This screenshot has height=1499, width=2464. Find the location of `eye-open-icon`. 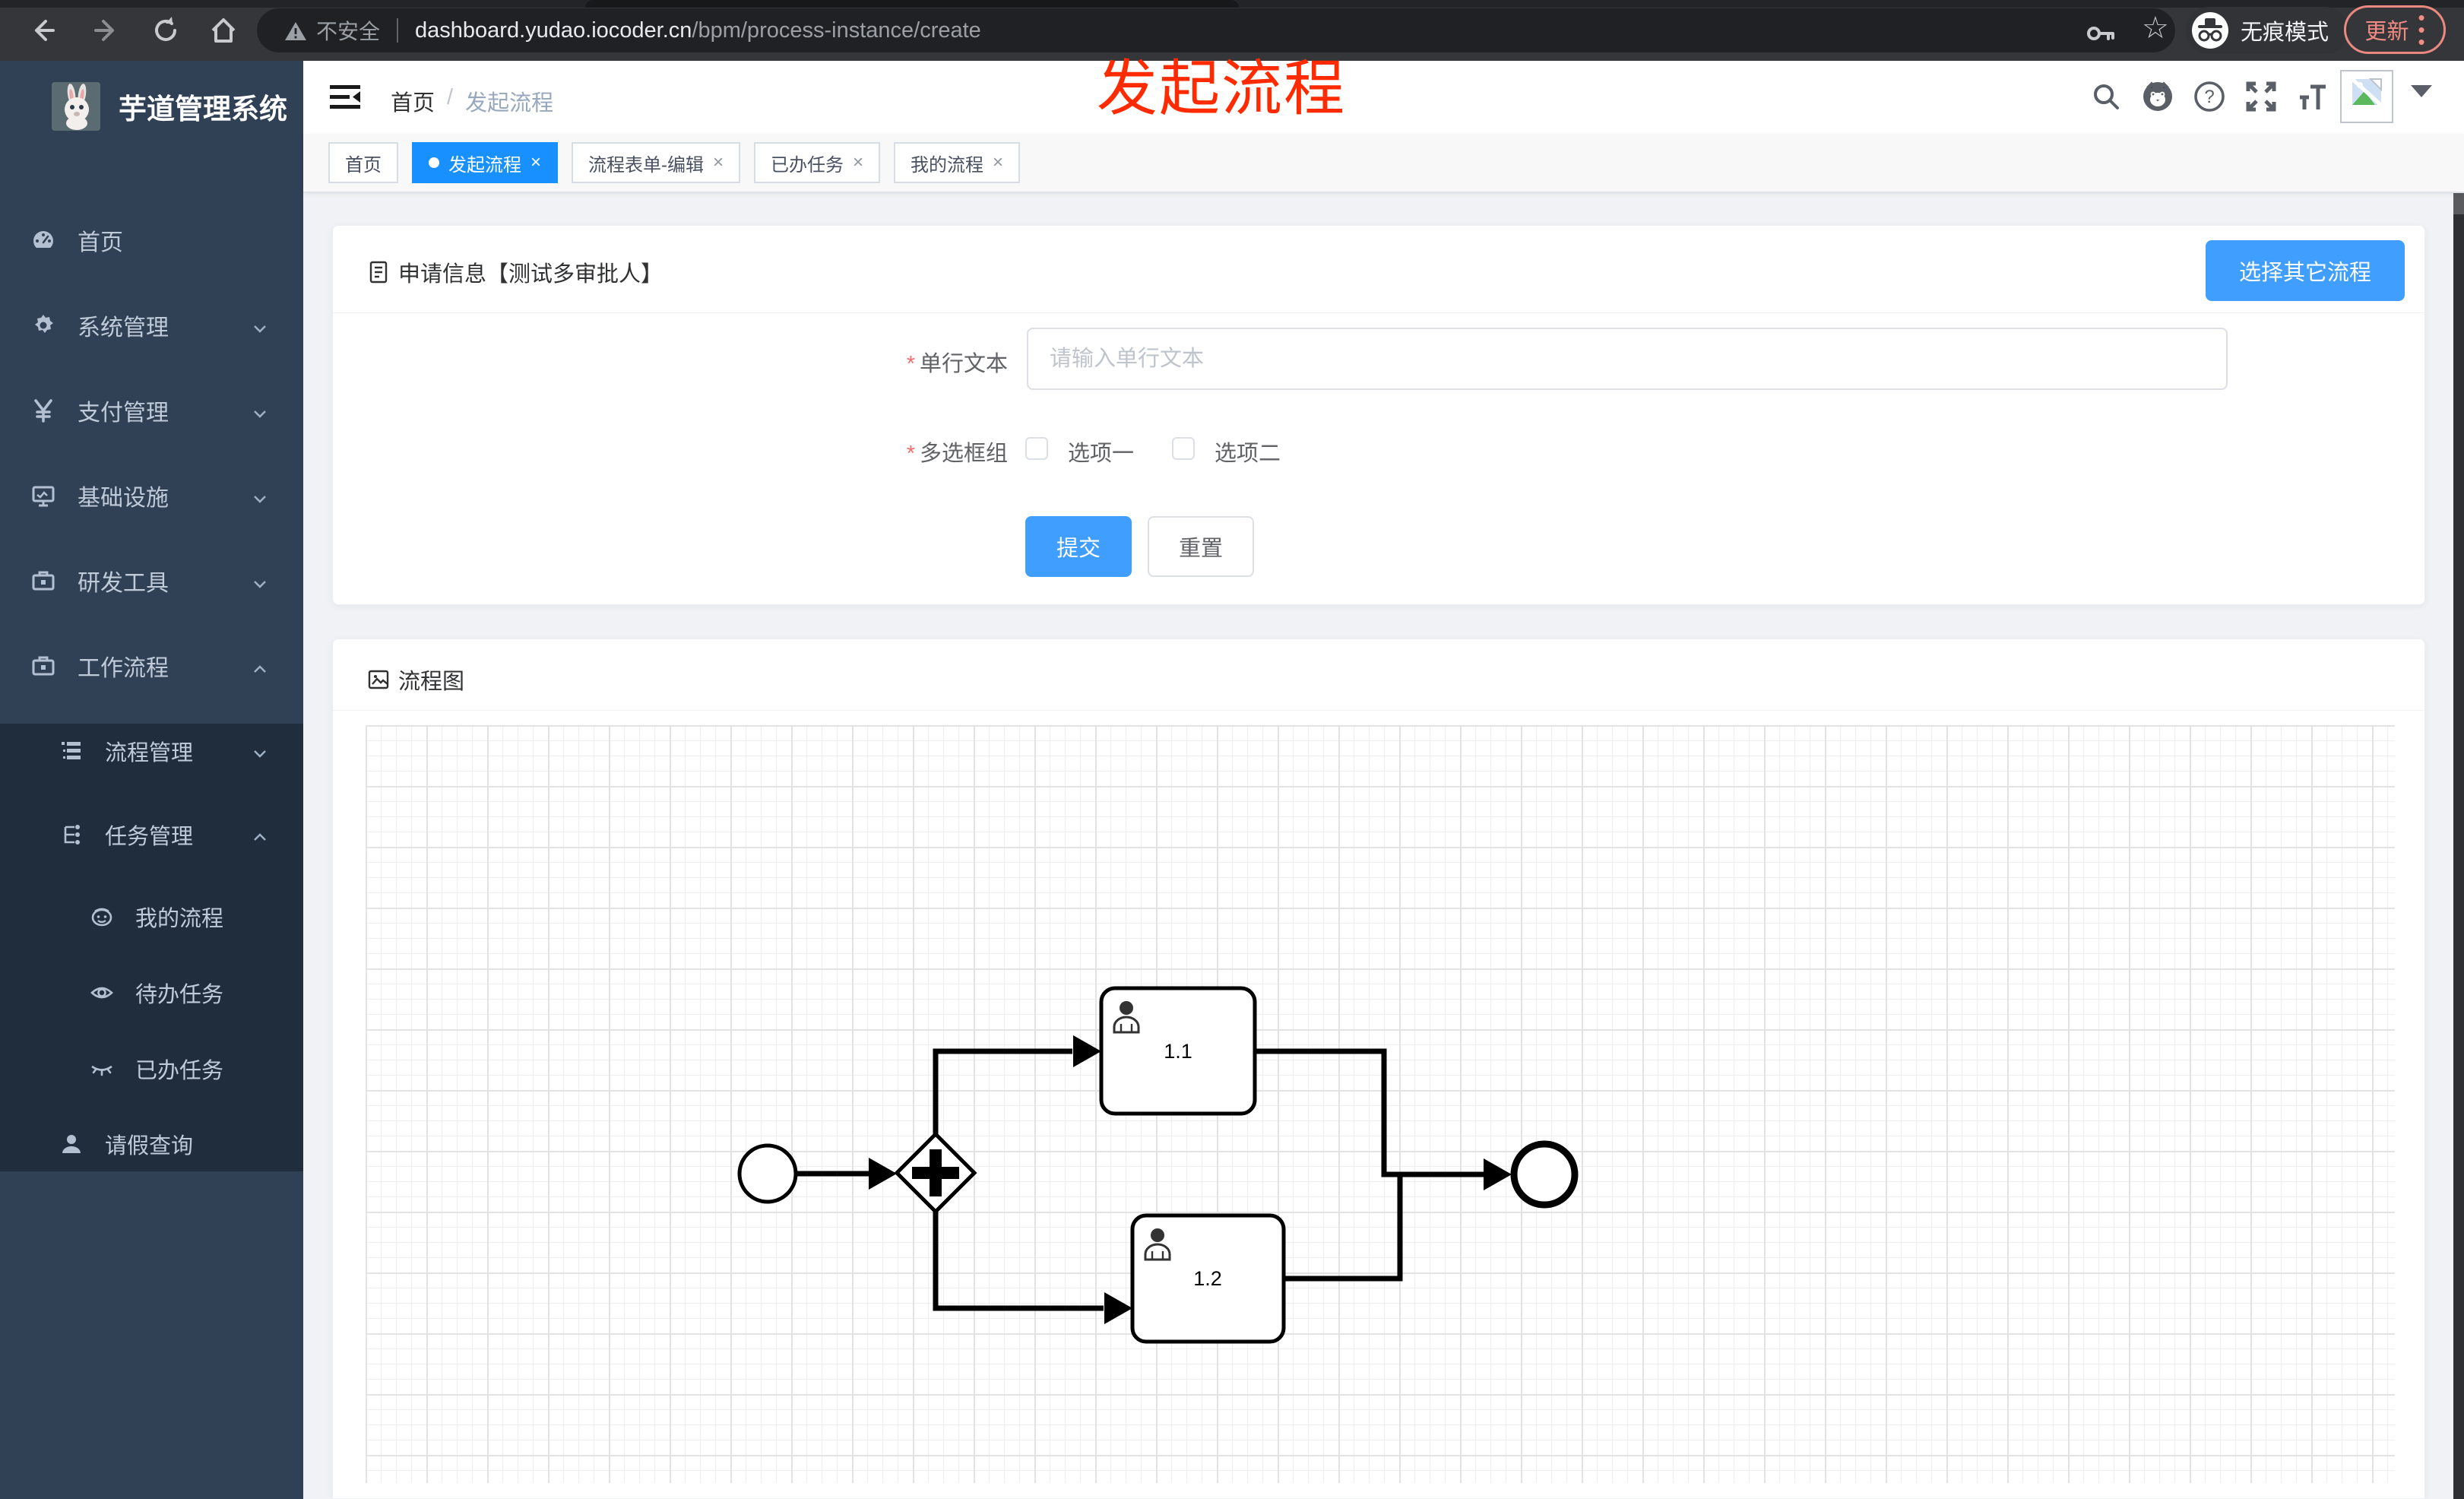

eye-open-icon is located at coordinates (102, 993).